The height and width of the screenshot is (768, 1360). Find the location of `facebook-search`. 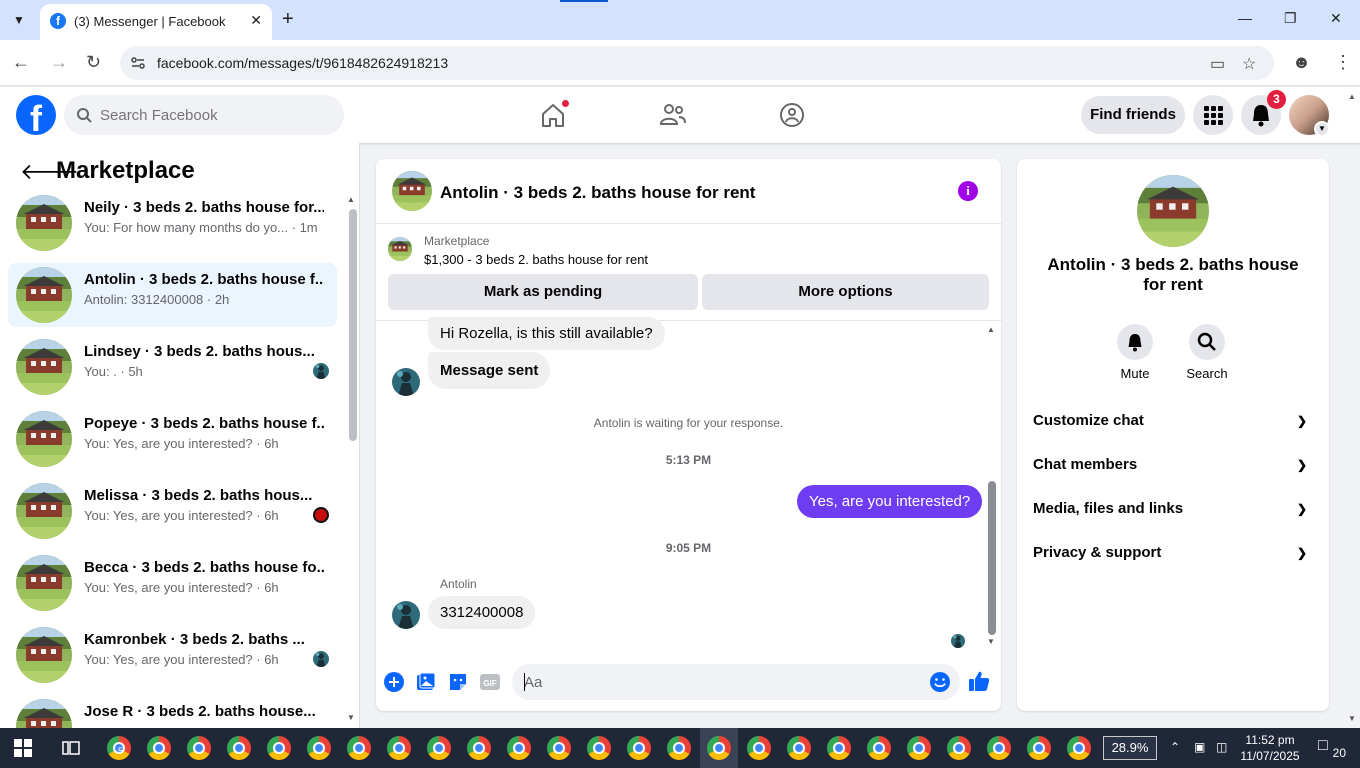

facebook-search is located at coordinates (204, 115).